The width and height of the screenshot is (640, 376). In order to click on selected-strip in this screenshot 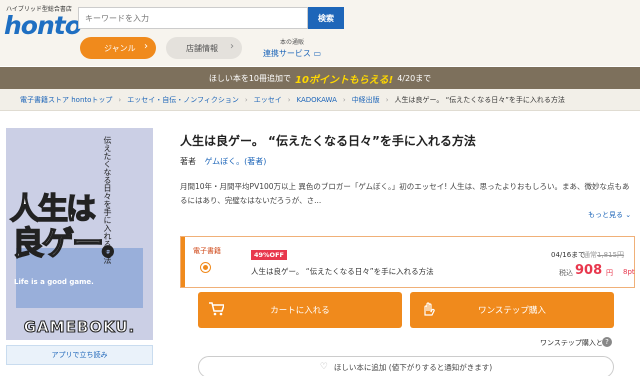, I will do `click(183, 262)`.